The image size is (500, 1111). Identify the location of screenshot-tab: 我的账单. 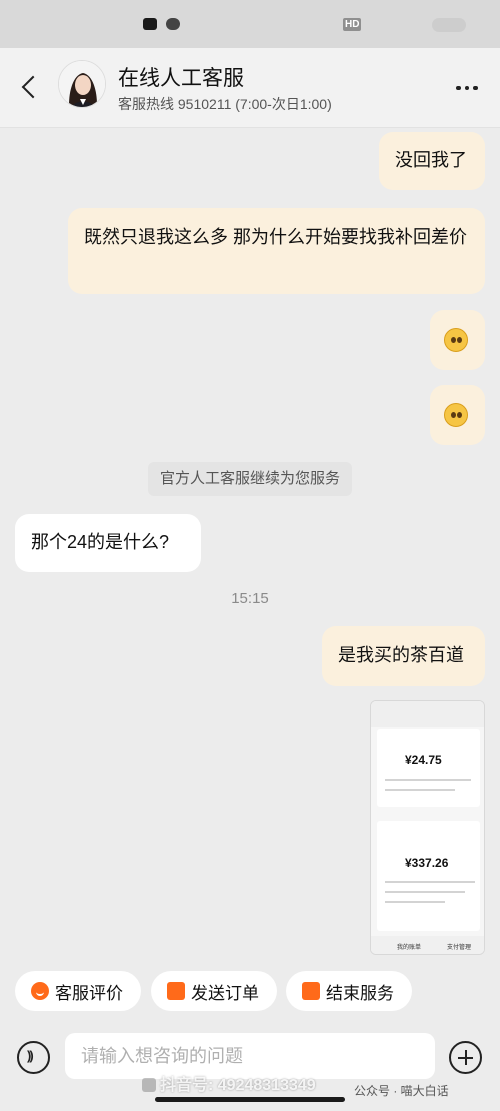
(409, 948).